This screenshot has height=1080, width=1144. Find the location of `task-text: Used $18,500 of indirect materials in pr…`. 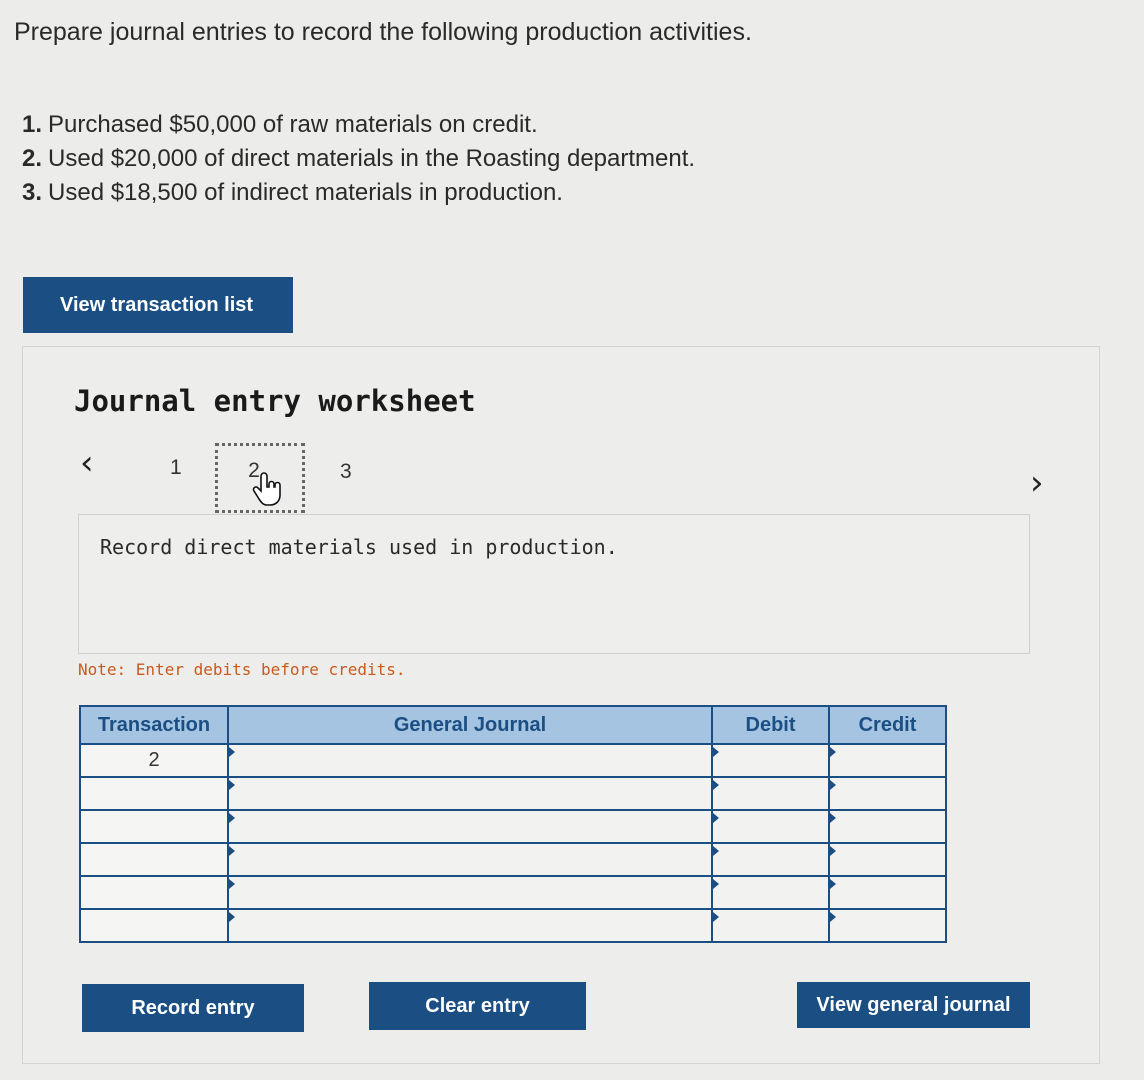

task-text: Used $18,500 of indirect materials in pr… is located at coordinates (305, 192).